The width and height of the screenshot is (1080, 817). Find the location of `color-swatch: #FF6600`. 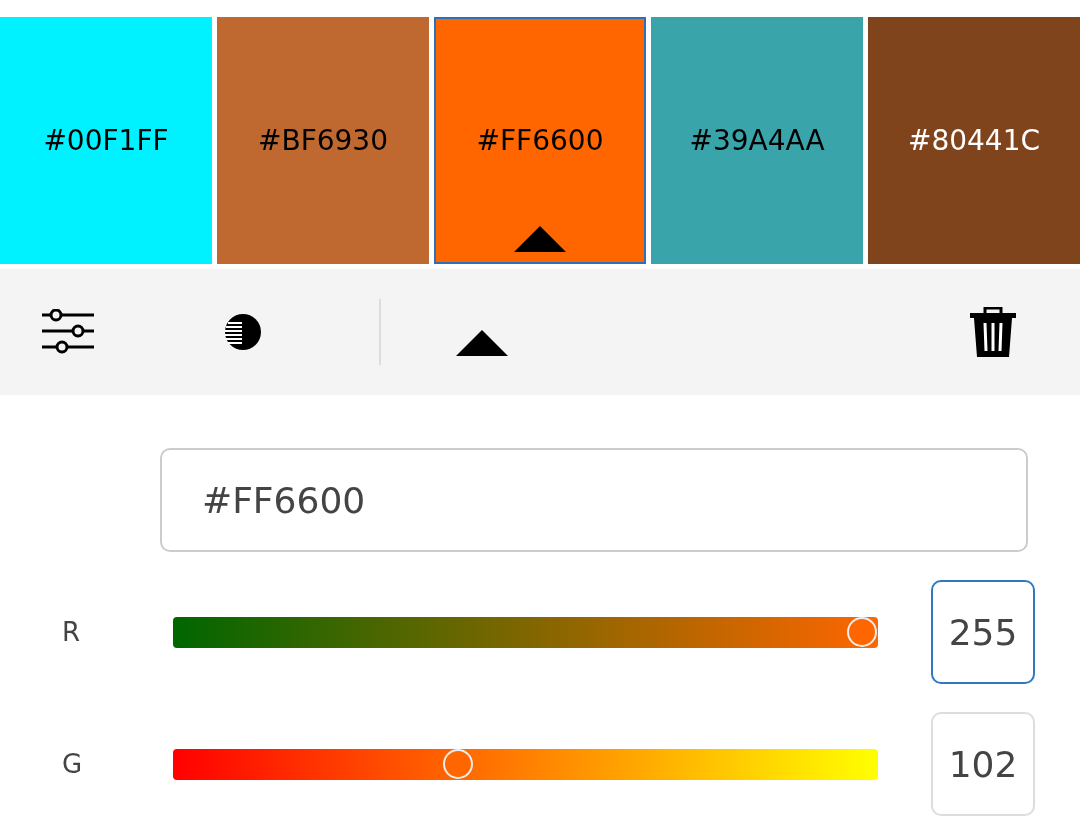

color-swatch: #FF6600 is located at coordinates (540, 140).